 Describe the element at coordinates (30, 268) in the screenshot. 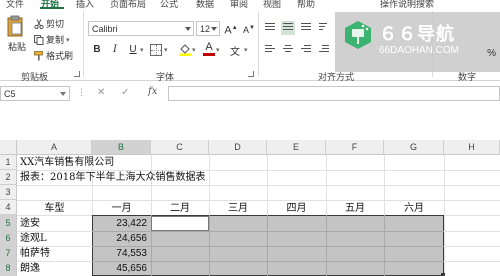

I see `cell-model: 朗逸` at that location.